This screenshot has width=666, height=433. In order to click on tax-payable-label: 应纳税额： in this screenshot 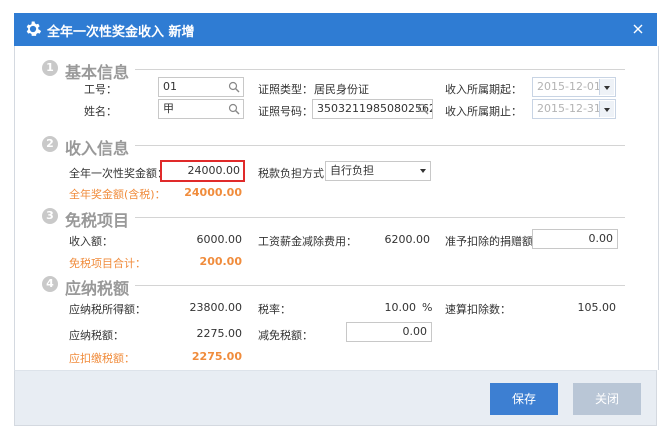, I will do `click(96, 335)`.